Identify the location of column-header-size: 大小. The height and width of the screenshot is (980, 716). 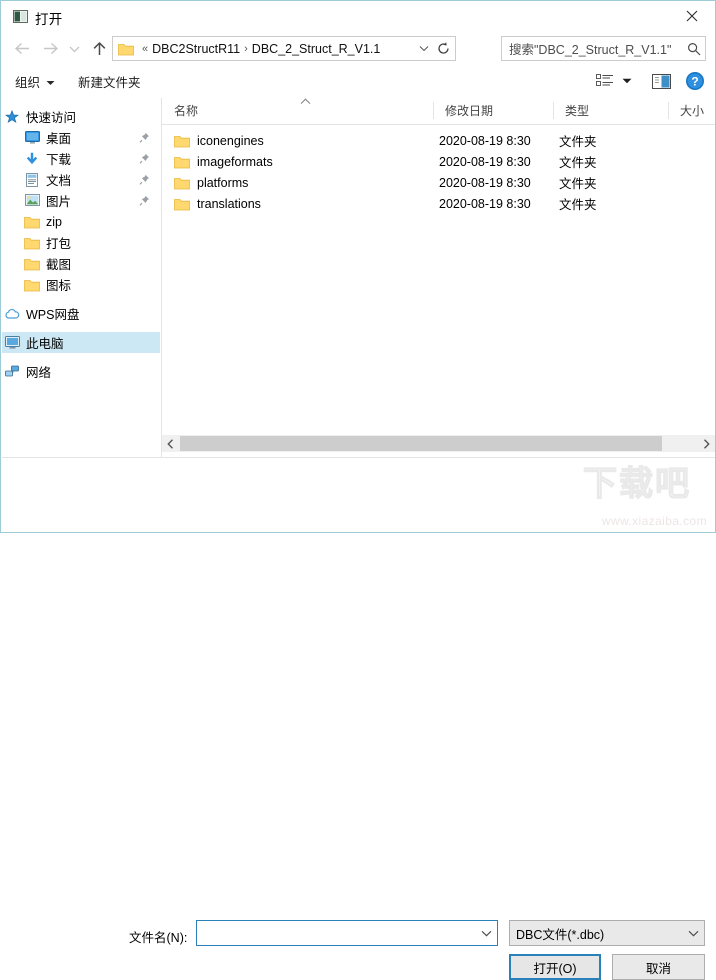
(691, 110).